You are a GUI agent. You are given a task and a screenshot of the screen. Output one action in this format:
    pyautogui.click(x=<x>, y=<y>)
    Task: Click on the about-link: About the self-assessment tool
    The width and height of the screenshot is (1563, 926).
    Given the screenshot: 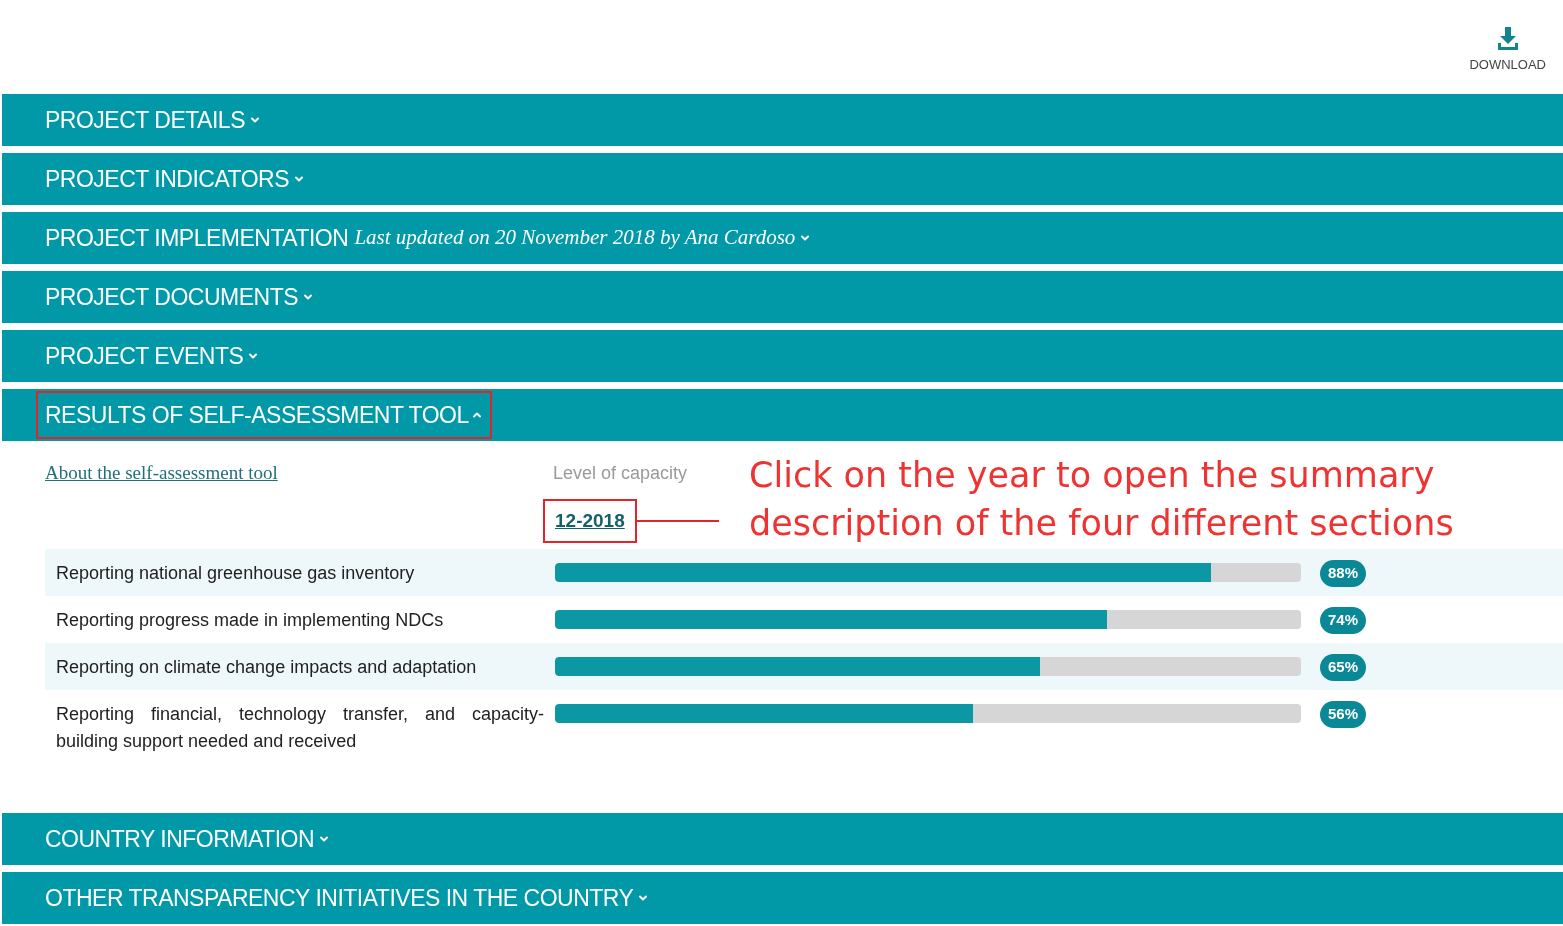 What is the action you would take?
    pyautogui.click(x=161, y=472)
    